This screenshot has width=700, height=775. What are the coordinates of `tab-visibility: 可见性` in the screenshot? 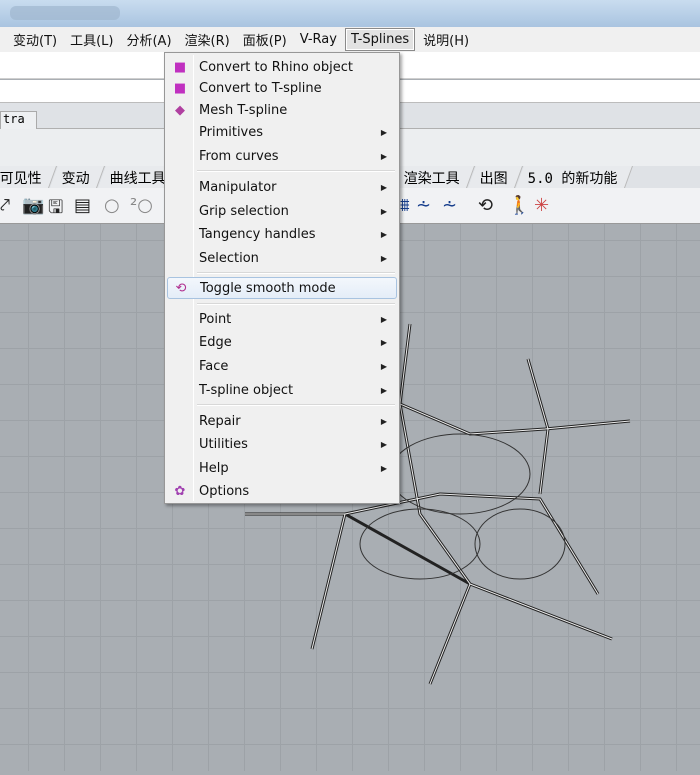 It's located at (29, 177).